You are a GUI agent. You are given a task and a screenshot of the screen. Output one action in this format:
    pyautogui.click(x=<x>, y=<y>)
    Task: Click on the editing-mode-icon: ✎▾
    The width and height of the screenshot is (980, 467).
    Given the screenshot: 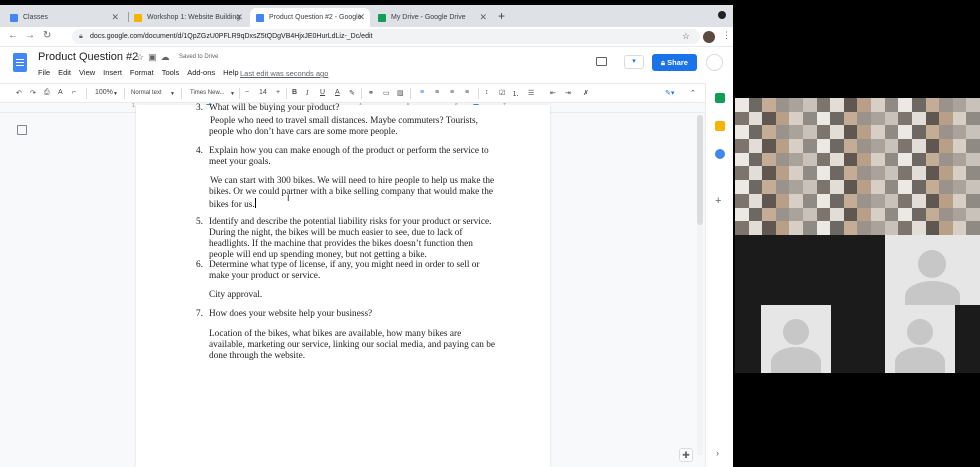 What is the action you would take?
    pyautogui.click(x=669, y=93)
    